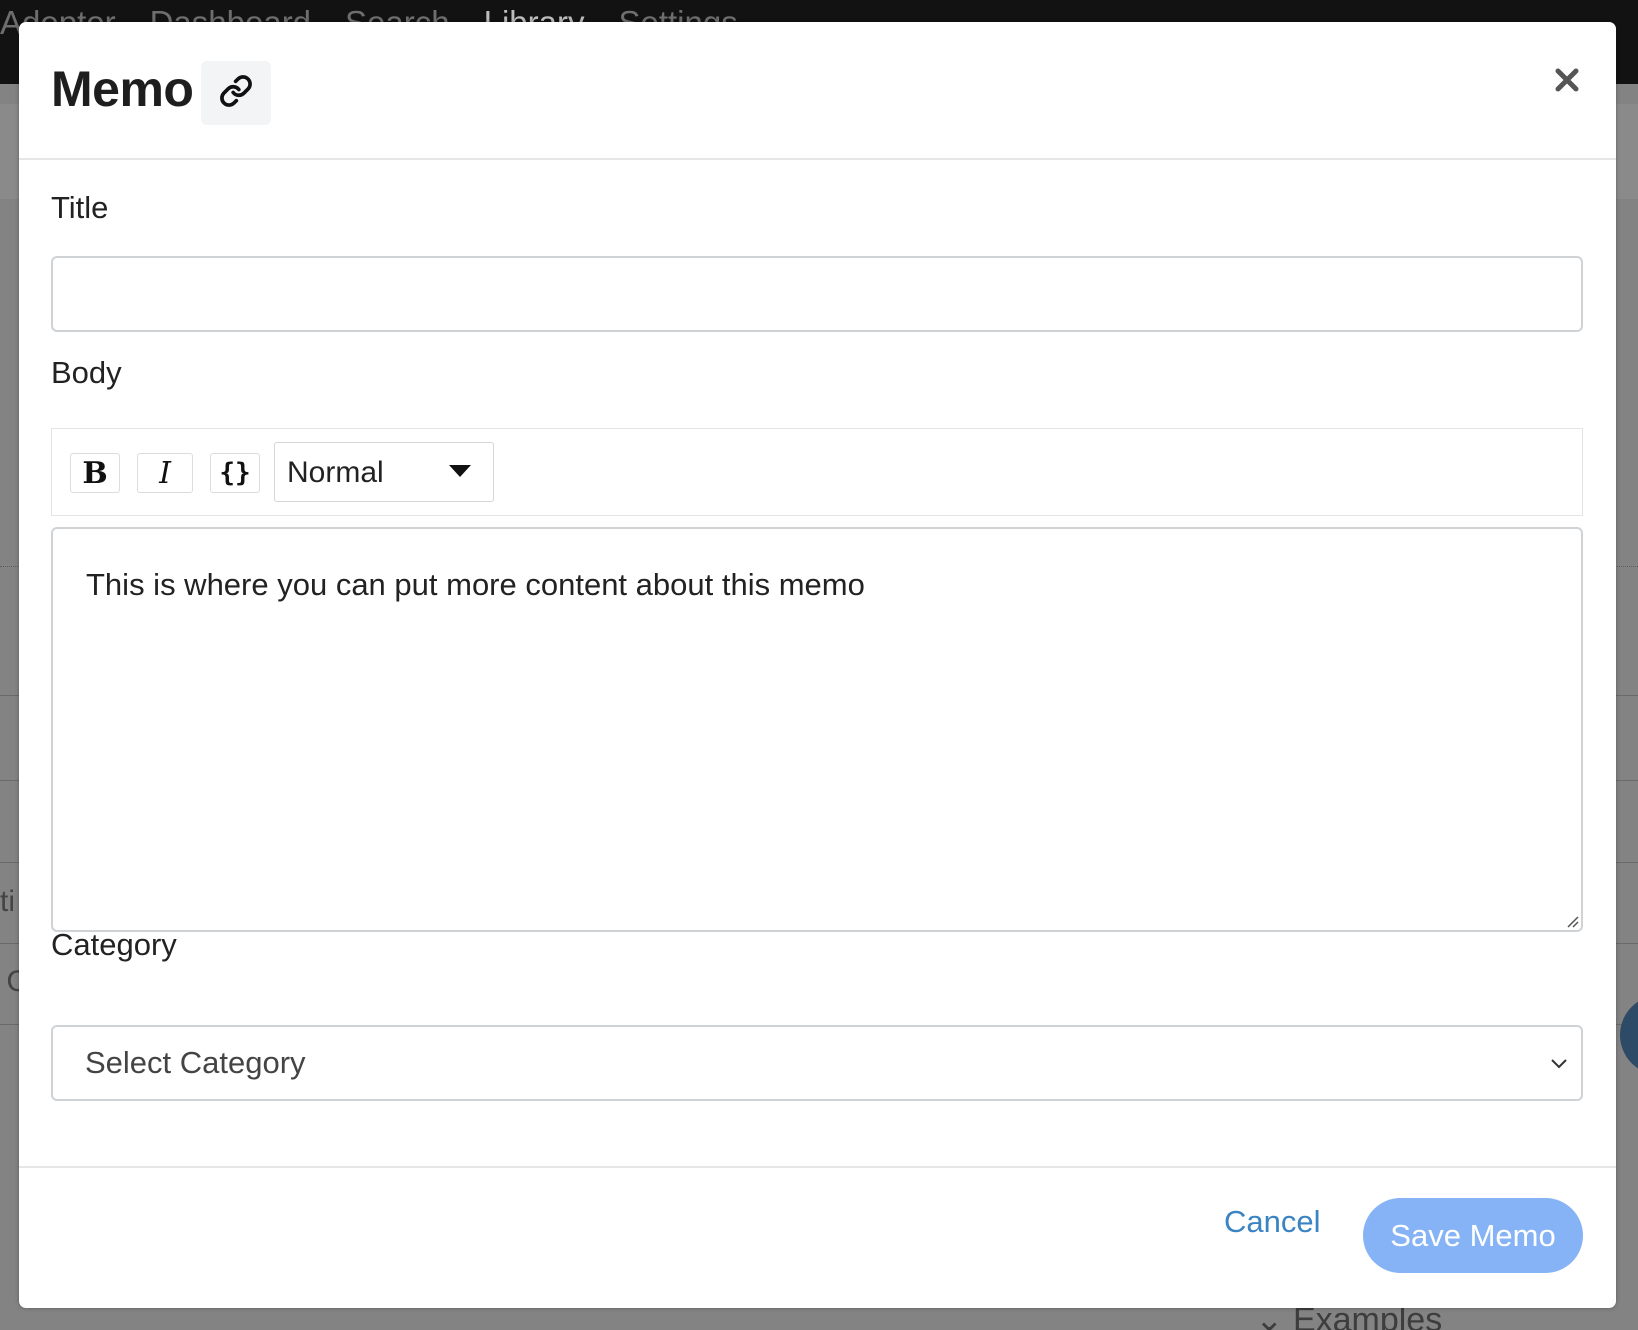 The width and height of the screenshot is (1638, 1330). Describe the element at coordinates (114, 944) in the screenshot. I see `category-label: Category` at that location.